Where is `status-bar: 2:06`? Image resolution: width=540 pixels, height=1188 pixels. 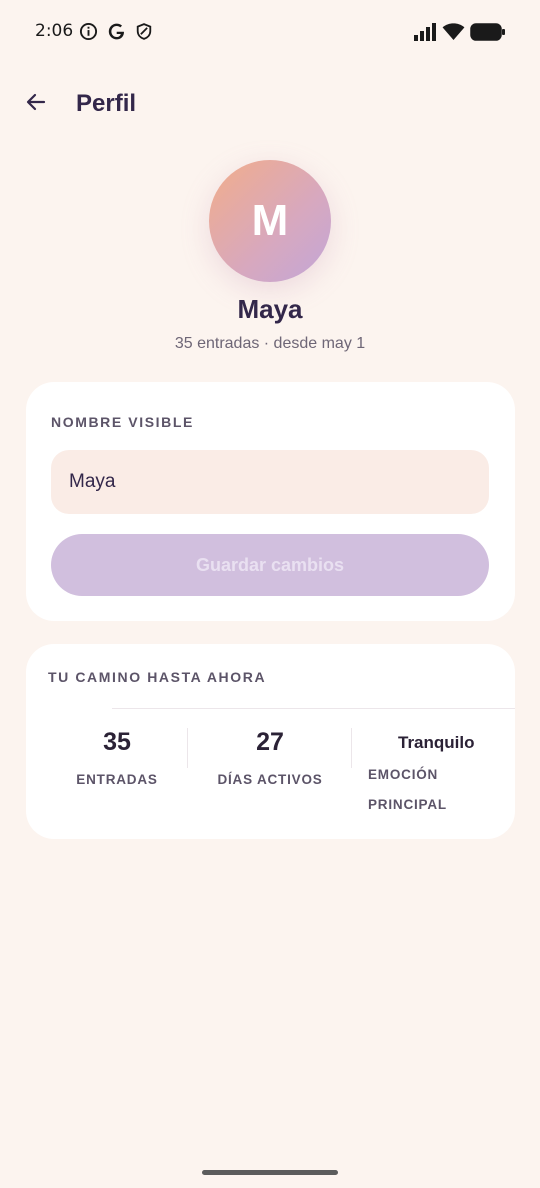
status-bar: 2:06 is located at coordinates (270, 32).